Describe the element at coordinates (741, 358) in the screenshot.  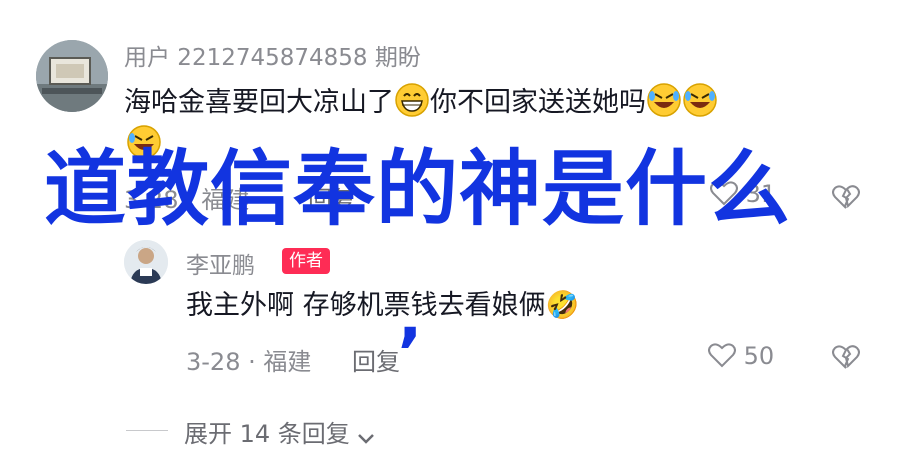
I see `like-button: 50` at that location.